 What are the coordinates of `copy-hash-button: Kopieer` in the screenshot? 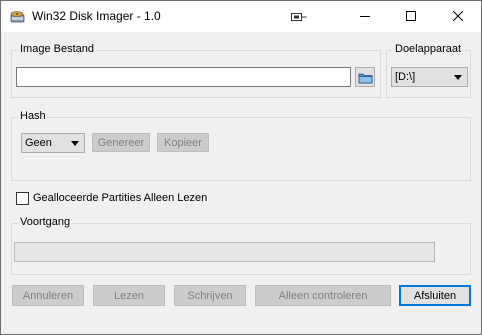 It's located at (183, 142).